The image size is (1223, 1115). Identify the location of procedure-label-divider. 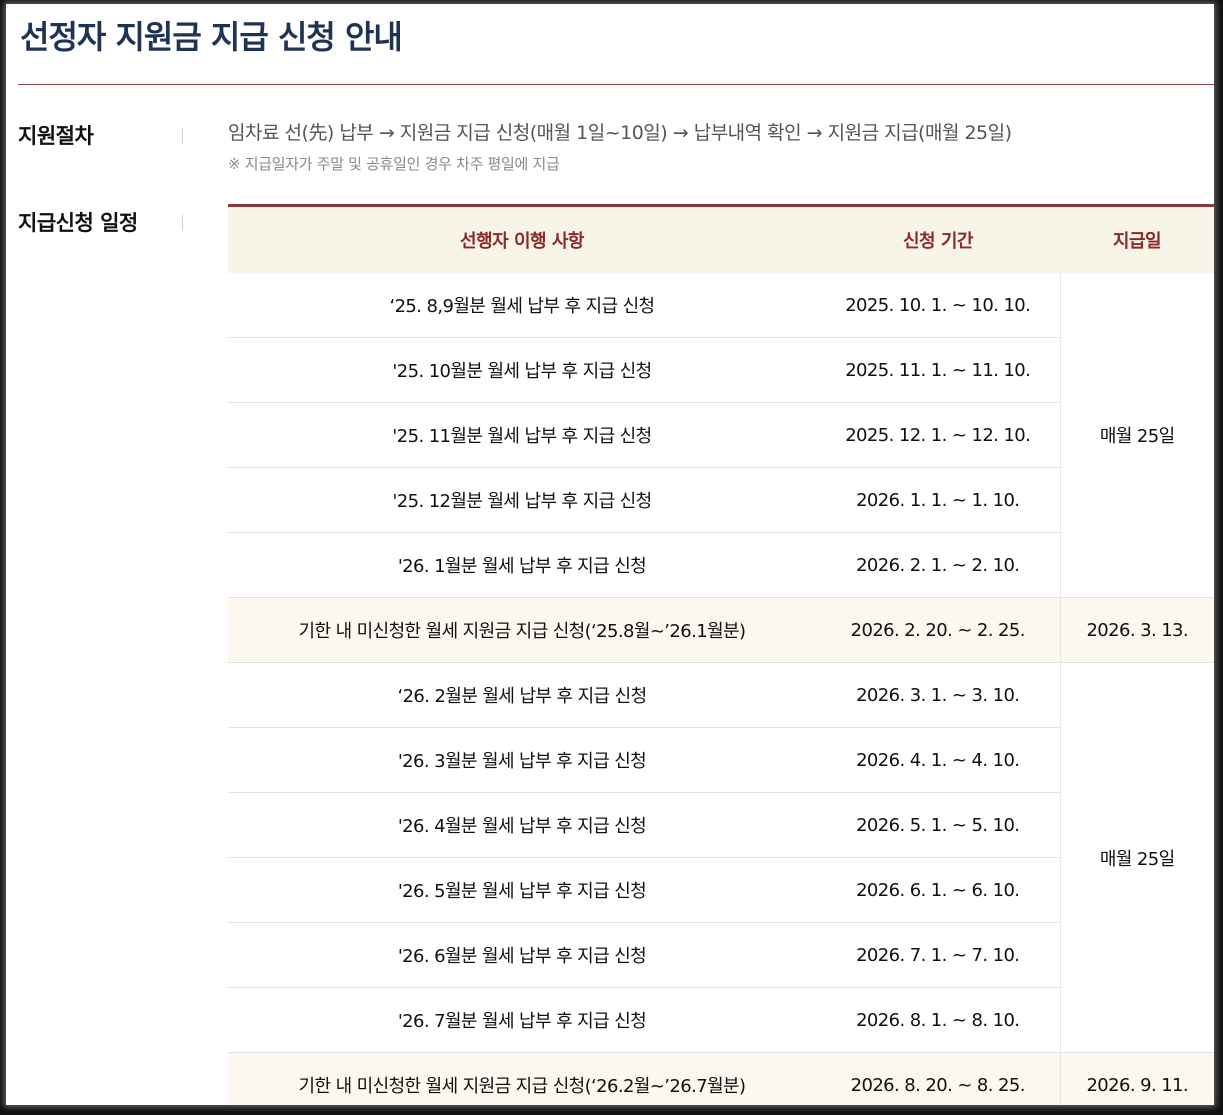
(182, 136).